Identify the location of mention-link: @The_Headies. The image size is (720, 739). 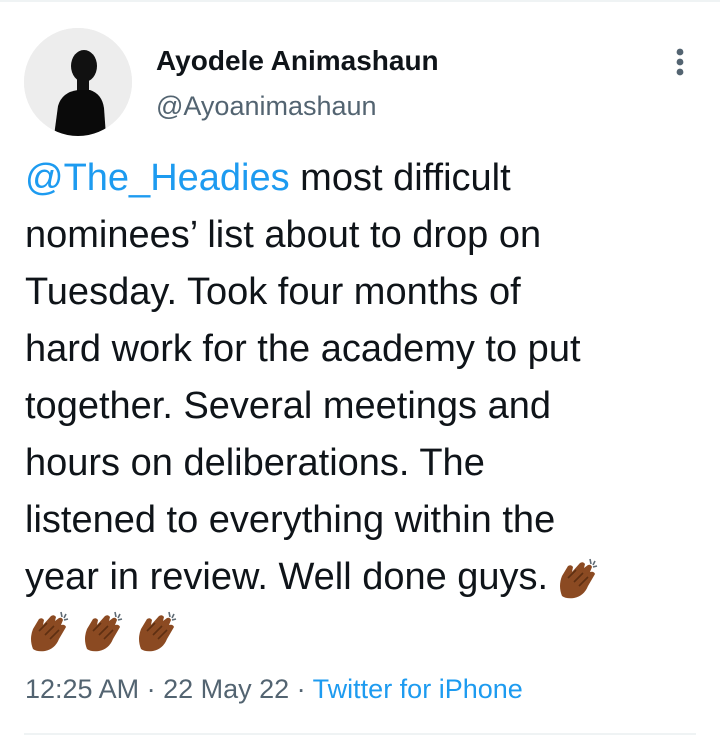
(157, 178).